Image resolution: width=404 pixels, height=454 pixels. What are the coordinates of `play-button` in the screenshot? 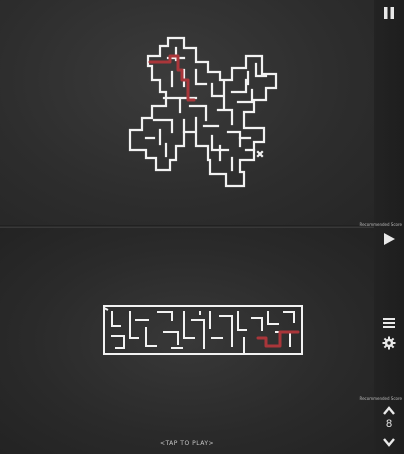 It's located at (389, 239).